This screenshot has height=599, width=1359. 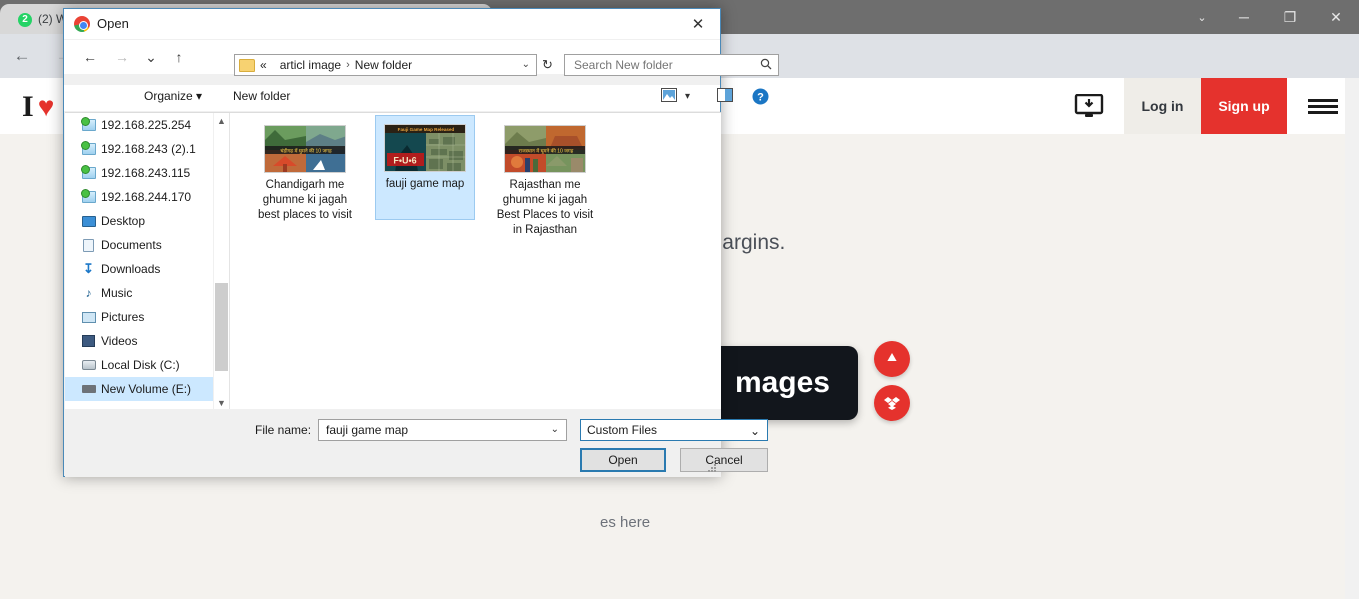 What do you see at coordinates (131, 269) in the screenshot?
I see `sidebar-item-label: Downloads` at bounding box center [131, 269].